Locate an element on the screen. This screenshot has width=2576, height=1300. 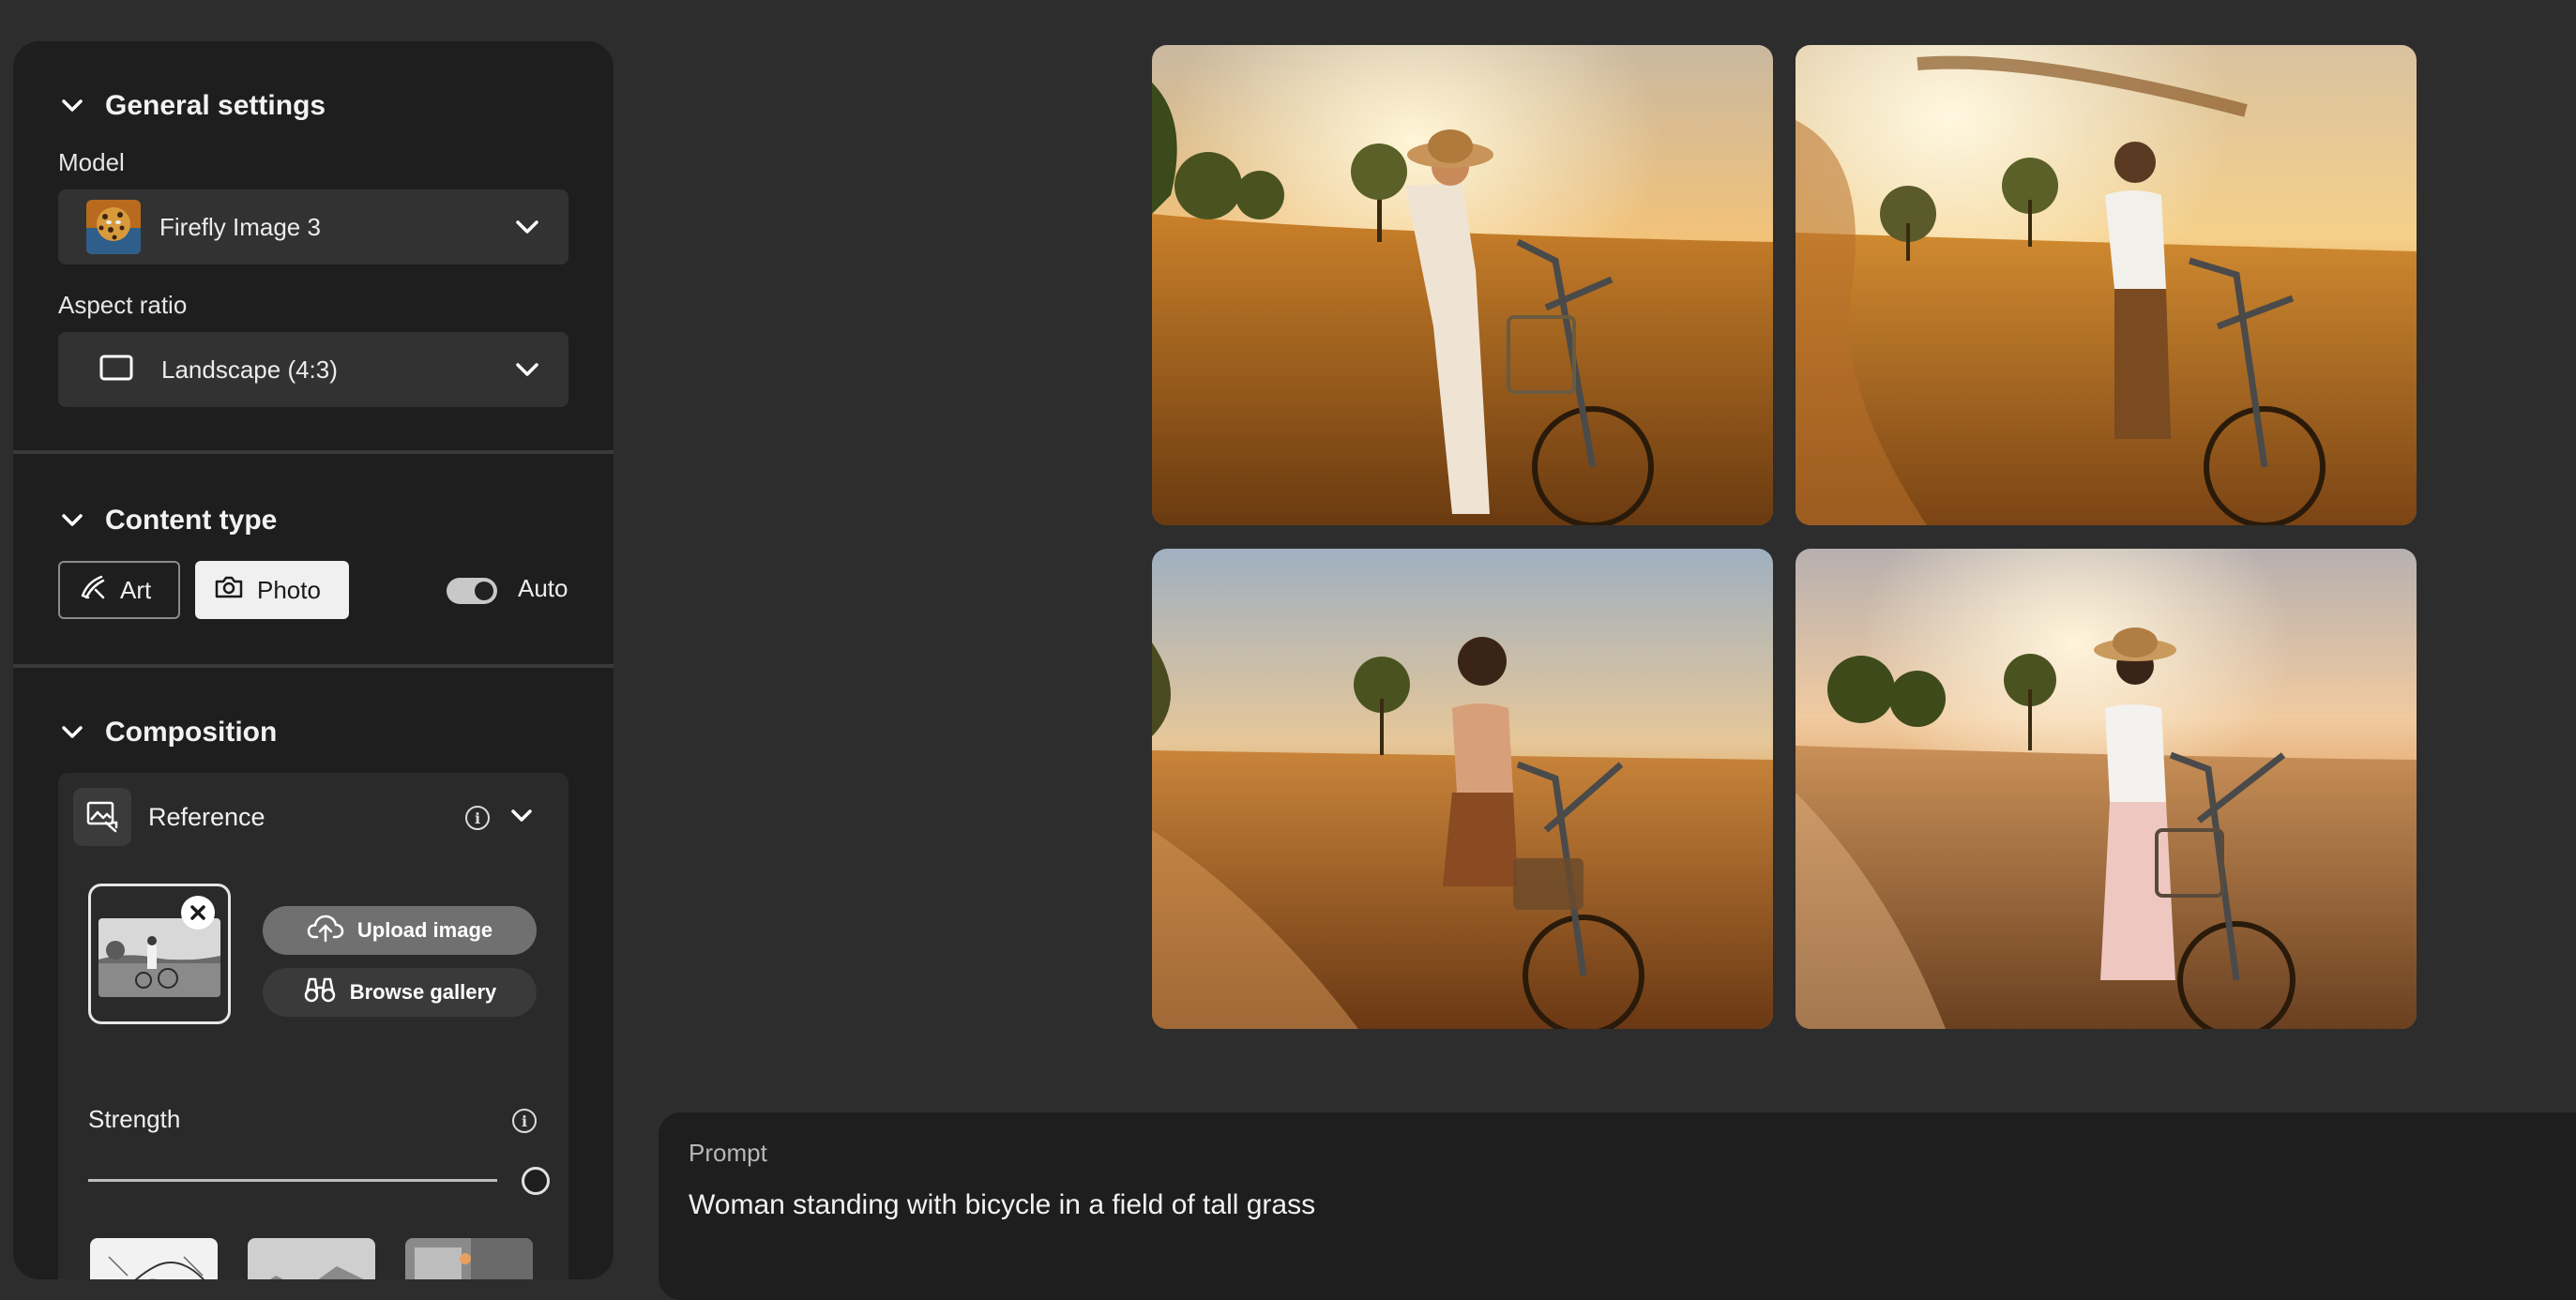
close-icon is located at coordinates (198, 913).